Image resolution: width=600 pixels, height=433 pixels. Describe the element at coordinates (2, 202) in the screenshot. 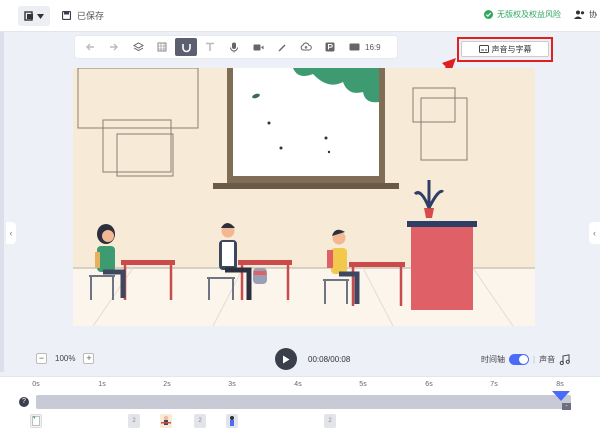

I see `left-panel-edge` at that location.